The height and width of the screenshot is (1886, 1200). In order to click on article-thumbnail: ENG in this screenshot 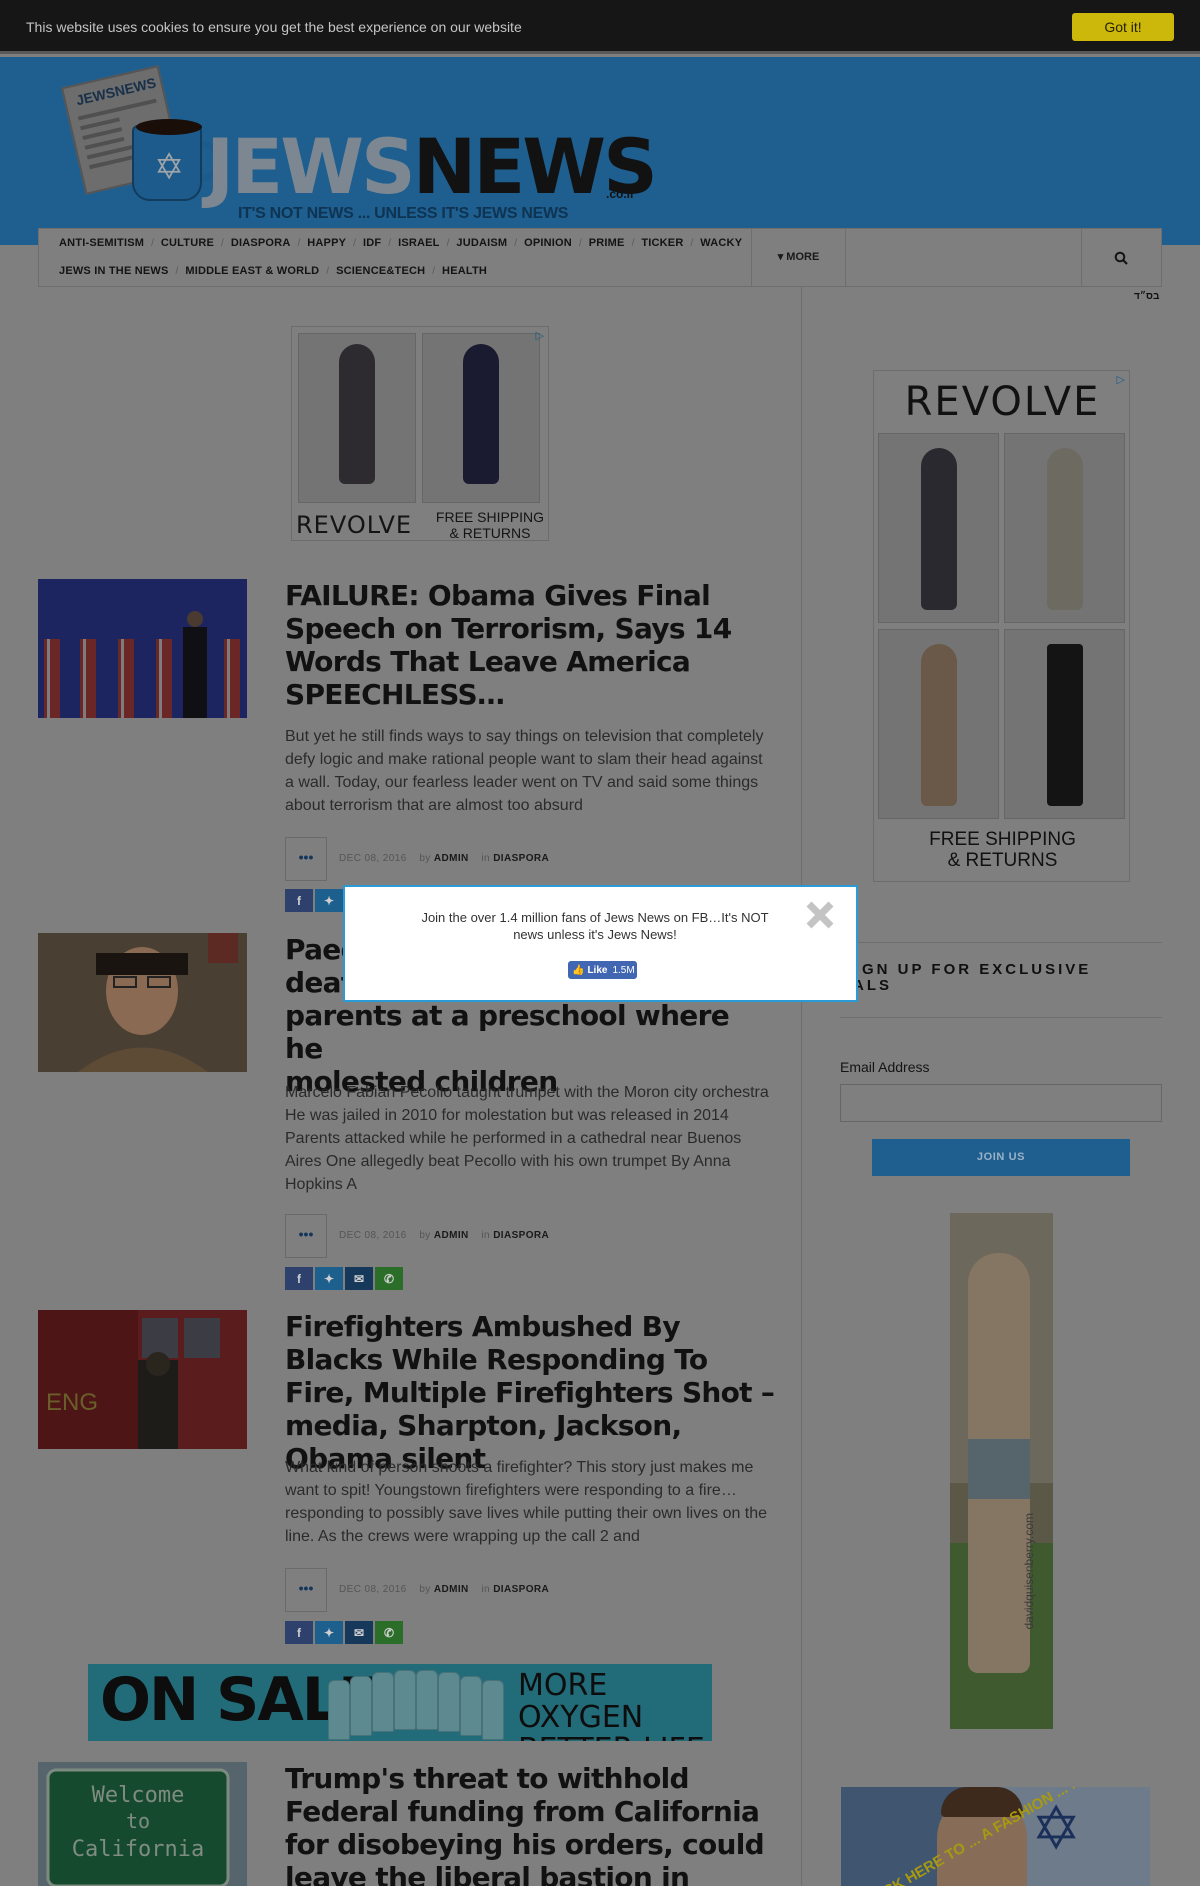, I will do `click(142, 1379)`.